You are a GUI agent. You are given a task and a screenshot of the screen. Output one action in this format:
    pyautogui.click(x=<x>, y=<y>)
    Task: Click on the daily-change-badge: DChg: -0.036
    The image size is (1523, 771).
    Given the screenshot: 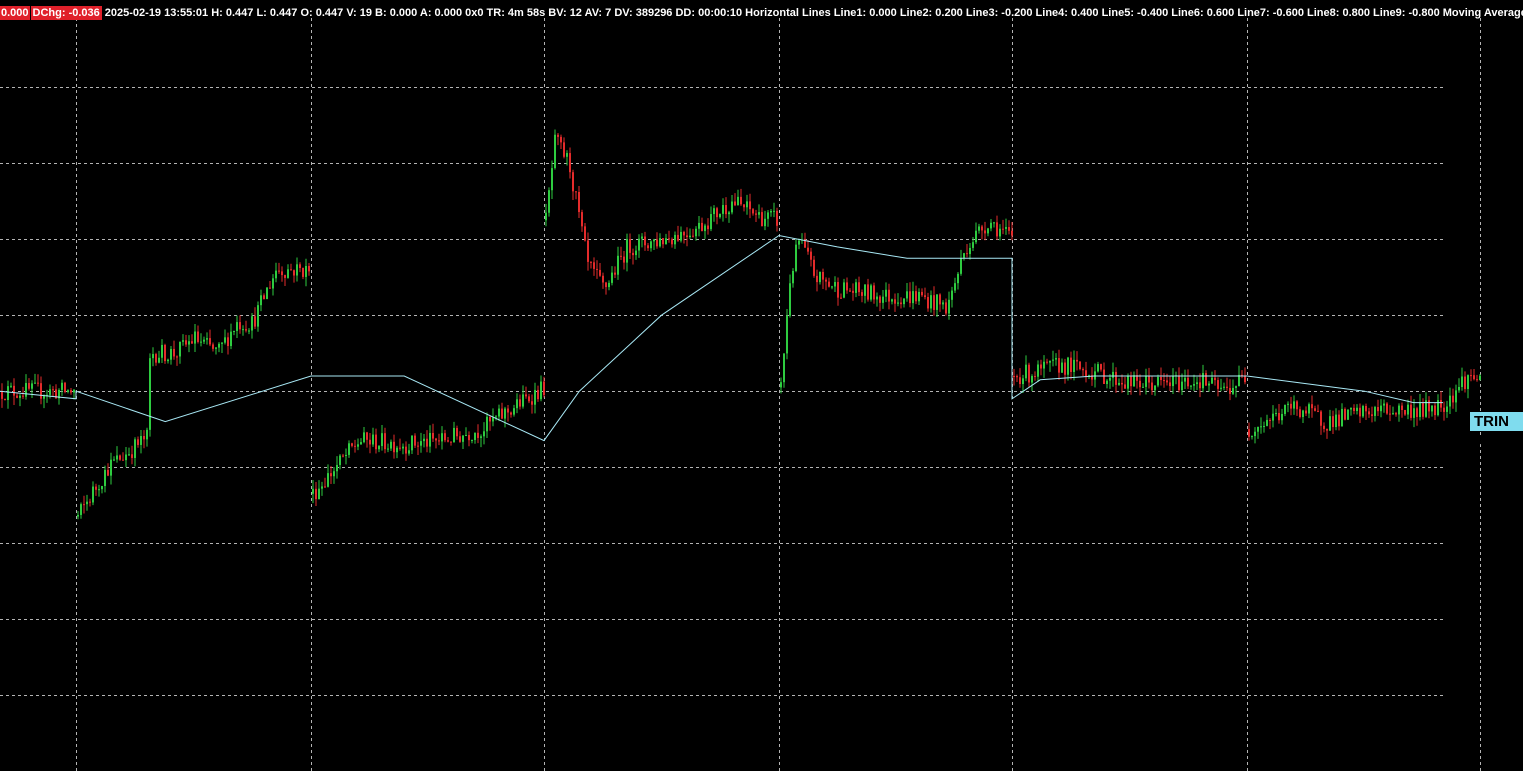 What is the action you would take?
    pyautogui.click(x=66, y=13)
    